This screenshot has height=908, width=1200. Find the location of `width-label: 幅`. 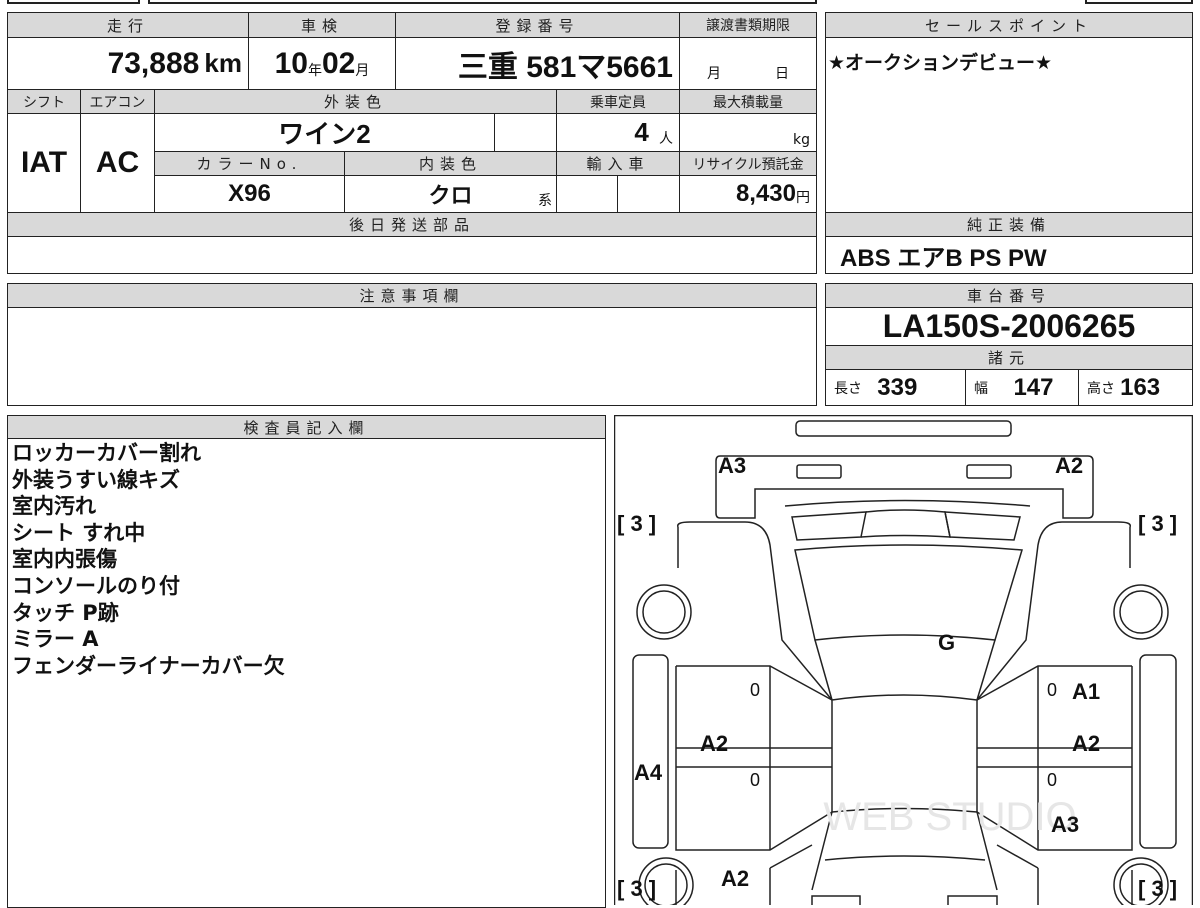

width-label: 幅 is located at coordinates (981, 388).